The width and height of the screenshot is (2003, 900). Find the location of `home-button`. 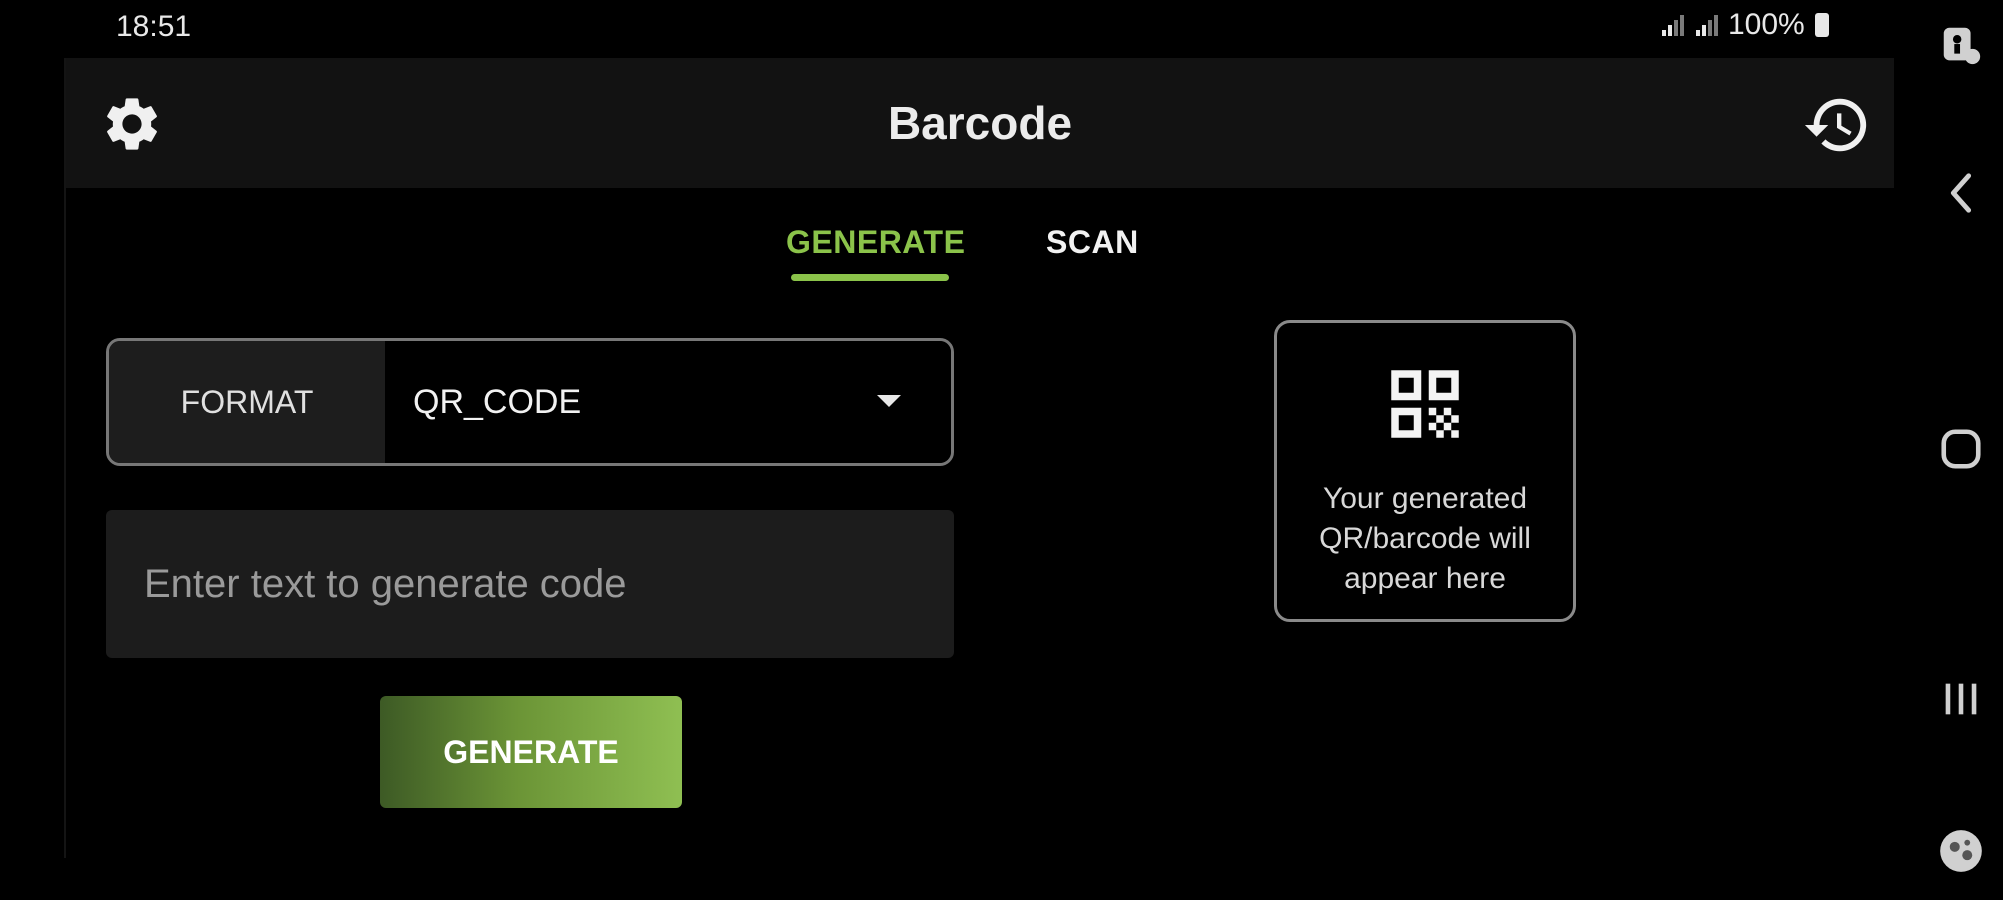

home-button is located at coordinates (1960, 449).